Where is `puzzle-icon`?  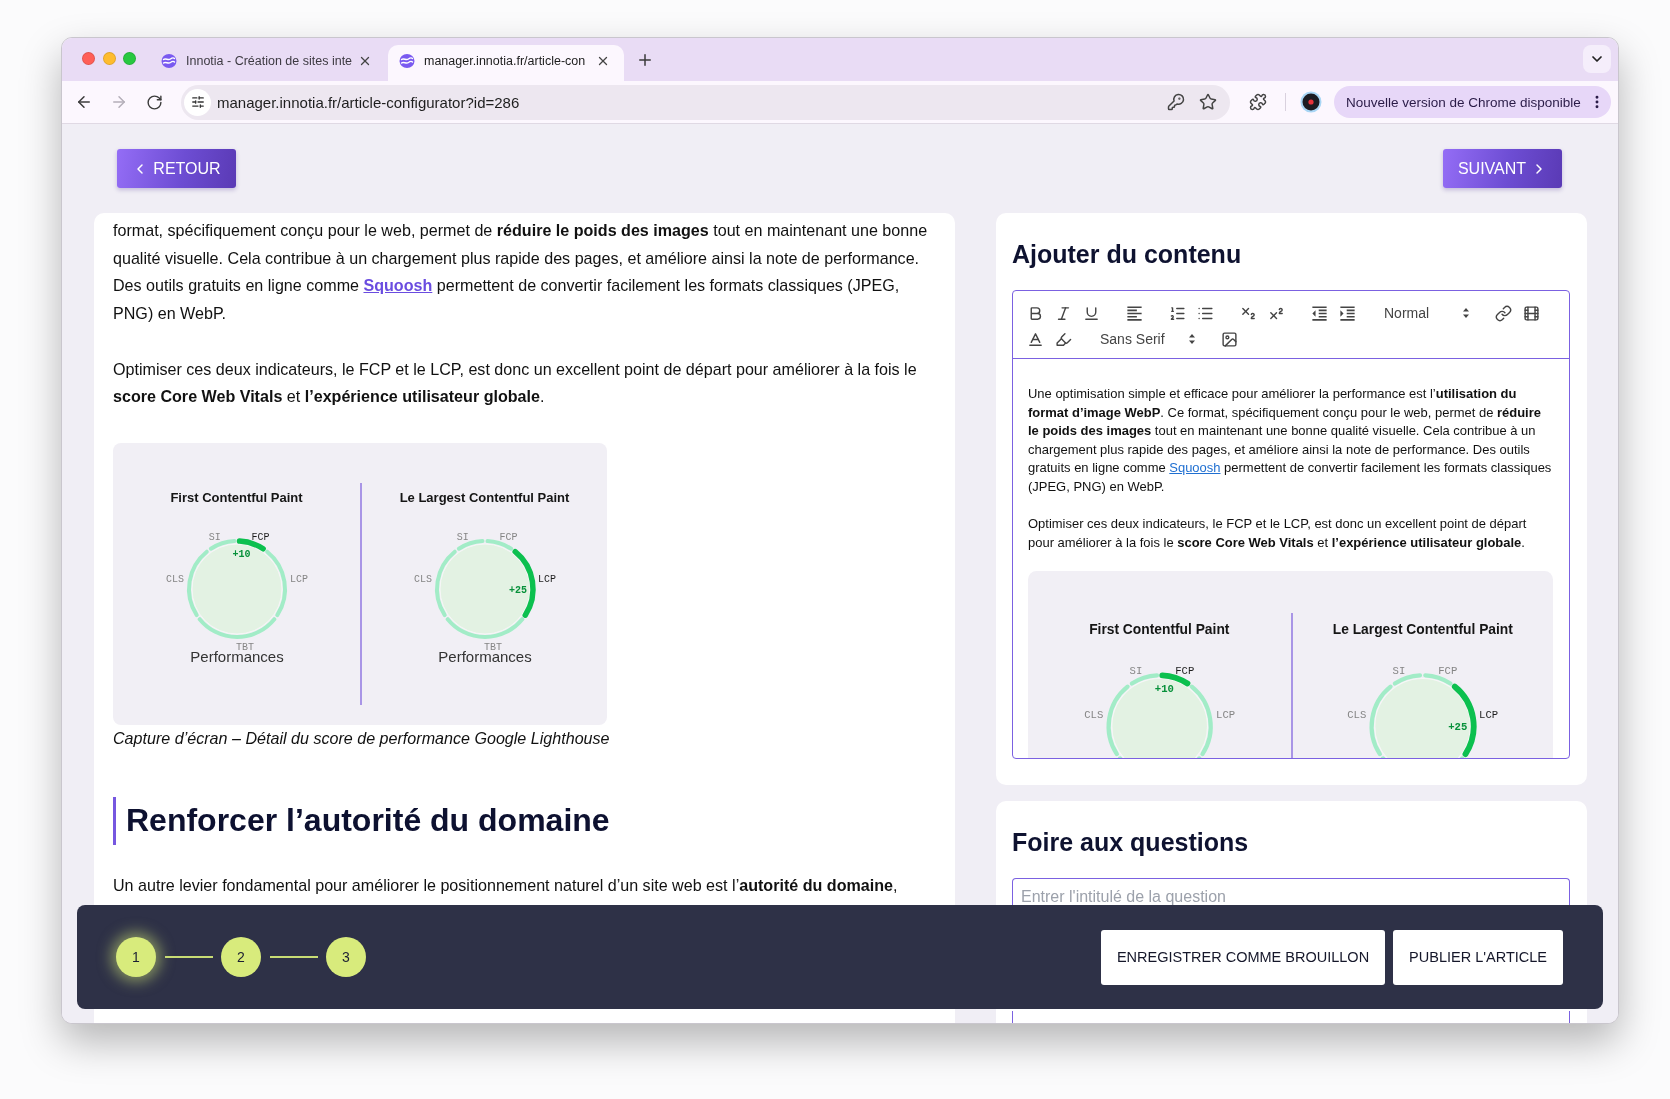 puzzle-icon is located at coordinates (1258, 102).